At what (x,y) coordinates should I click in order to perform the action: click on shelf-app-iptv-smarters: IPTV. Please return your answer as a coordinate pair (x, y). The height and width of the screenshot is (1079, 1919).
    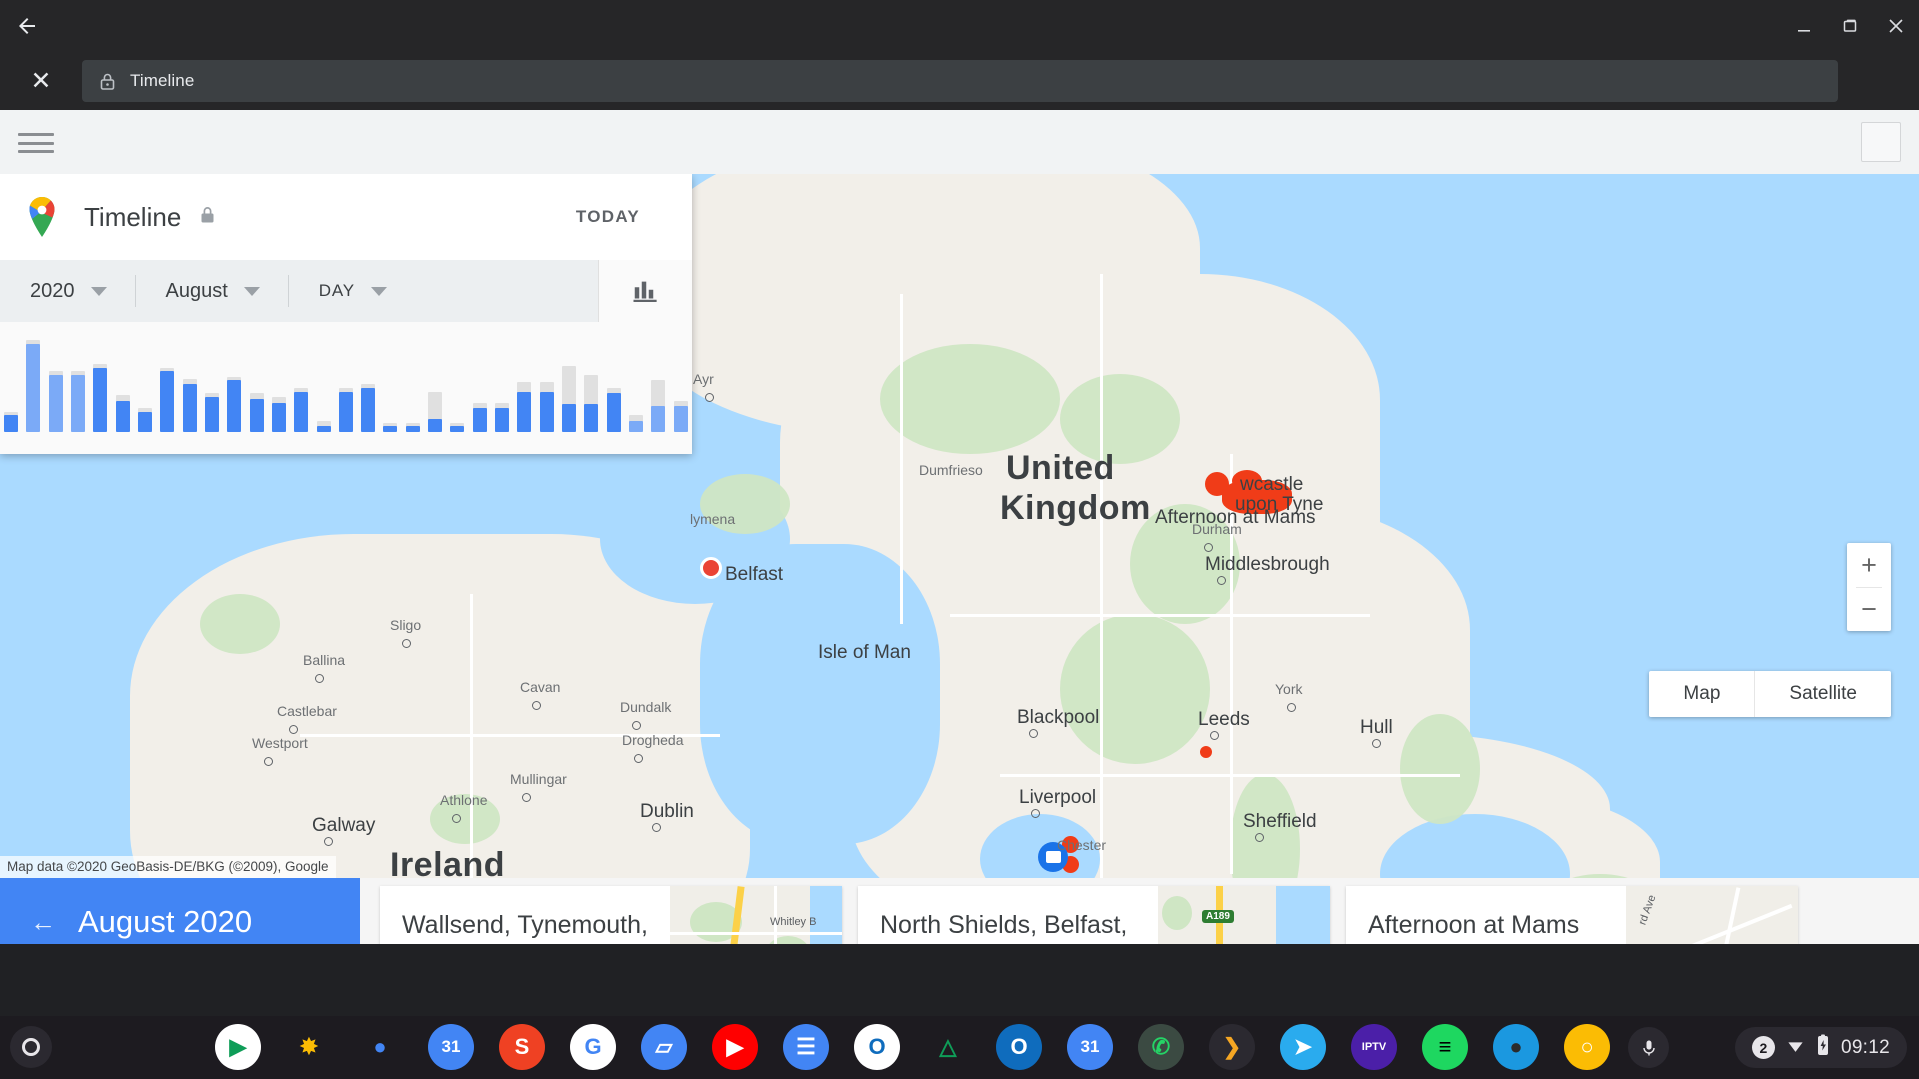
    Looking at the image, I should click on (1374, 1047).